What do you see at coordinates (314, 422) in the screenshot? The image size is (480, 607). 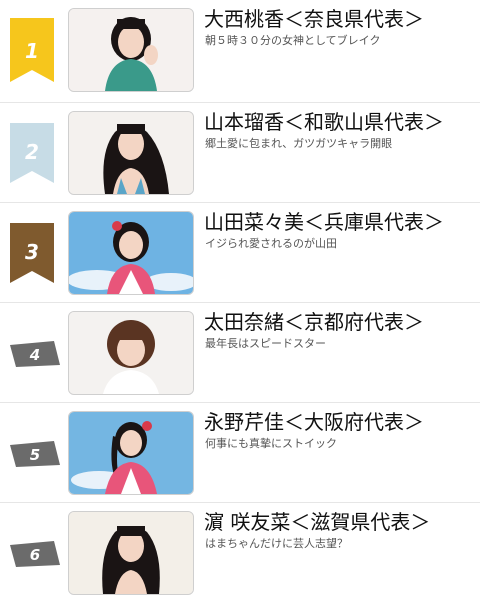 I see `member-name: 永野芹佳＜大阪府代表＞` at bounding box center [314, 422].